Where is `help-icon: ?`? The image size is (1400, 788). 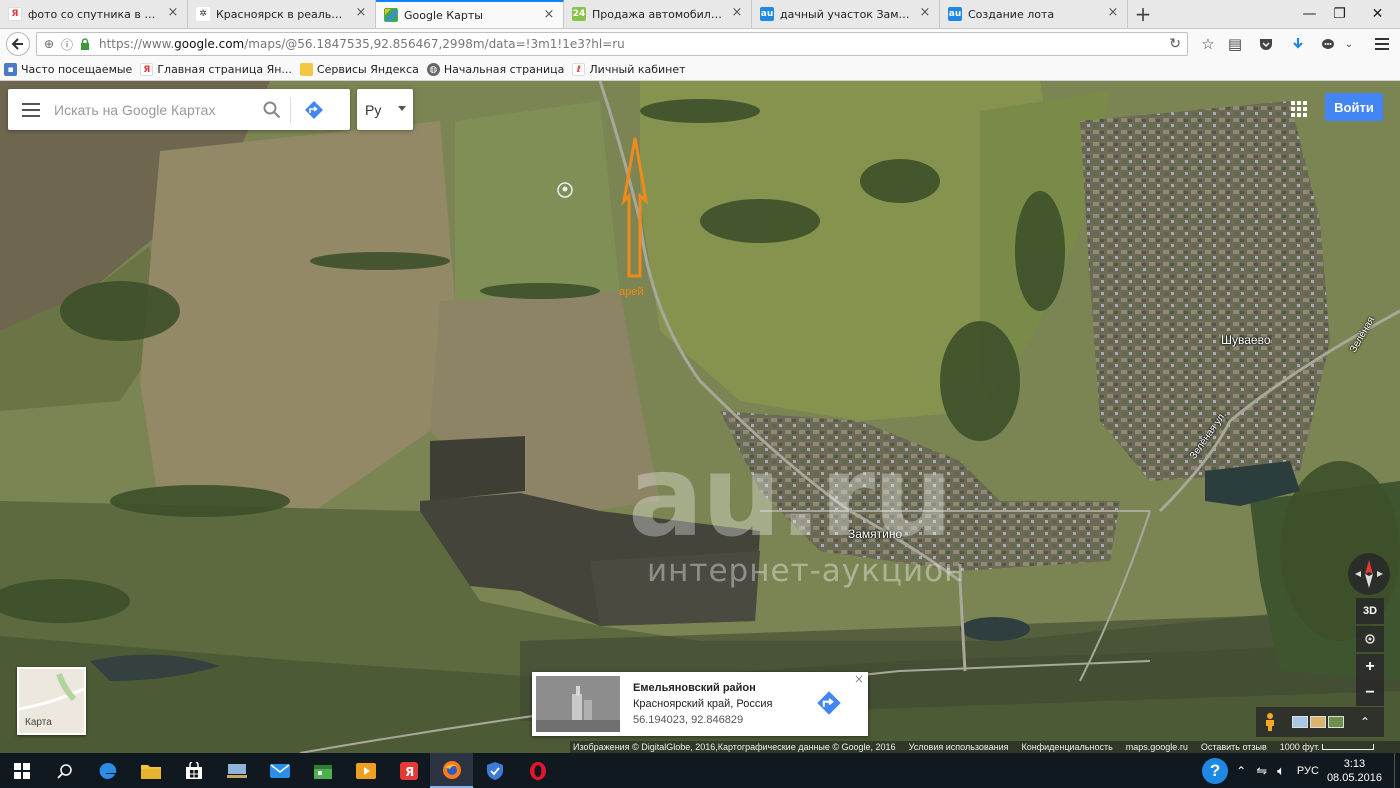
help-icon: ? is located at coordinates (1215, 770).